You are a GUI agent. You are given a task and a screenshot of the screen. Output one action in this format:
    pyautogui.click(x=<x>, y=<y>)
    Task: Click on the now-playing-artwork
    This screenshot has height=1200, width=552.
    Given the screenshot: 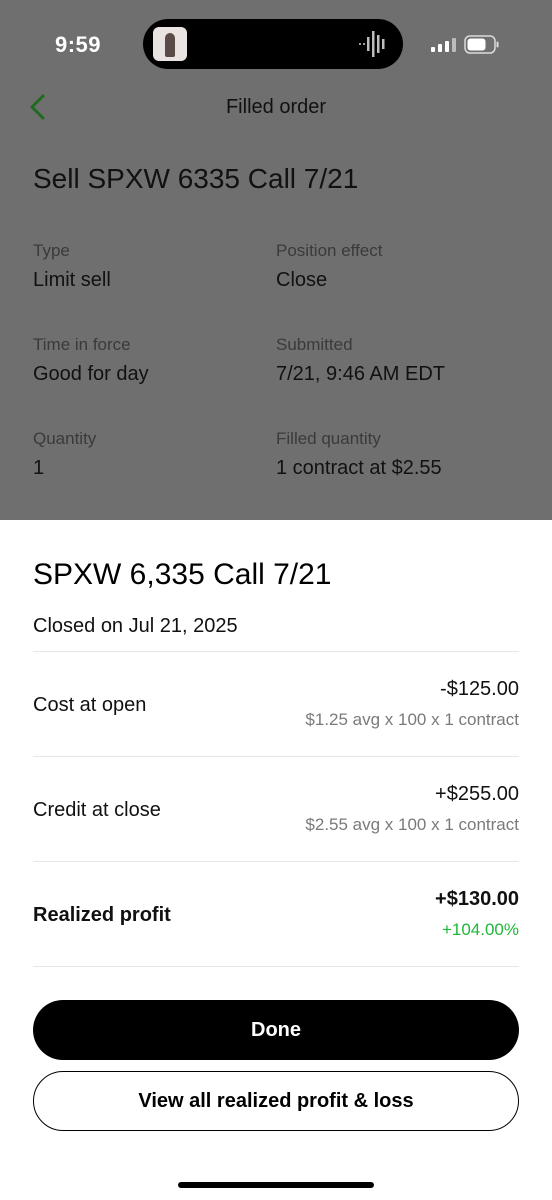 What is the action you would take?
    pyautogui.click(x=170, y=44)
    